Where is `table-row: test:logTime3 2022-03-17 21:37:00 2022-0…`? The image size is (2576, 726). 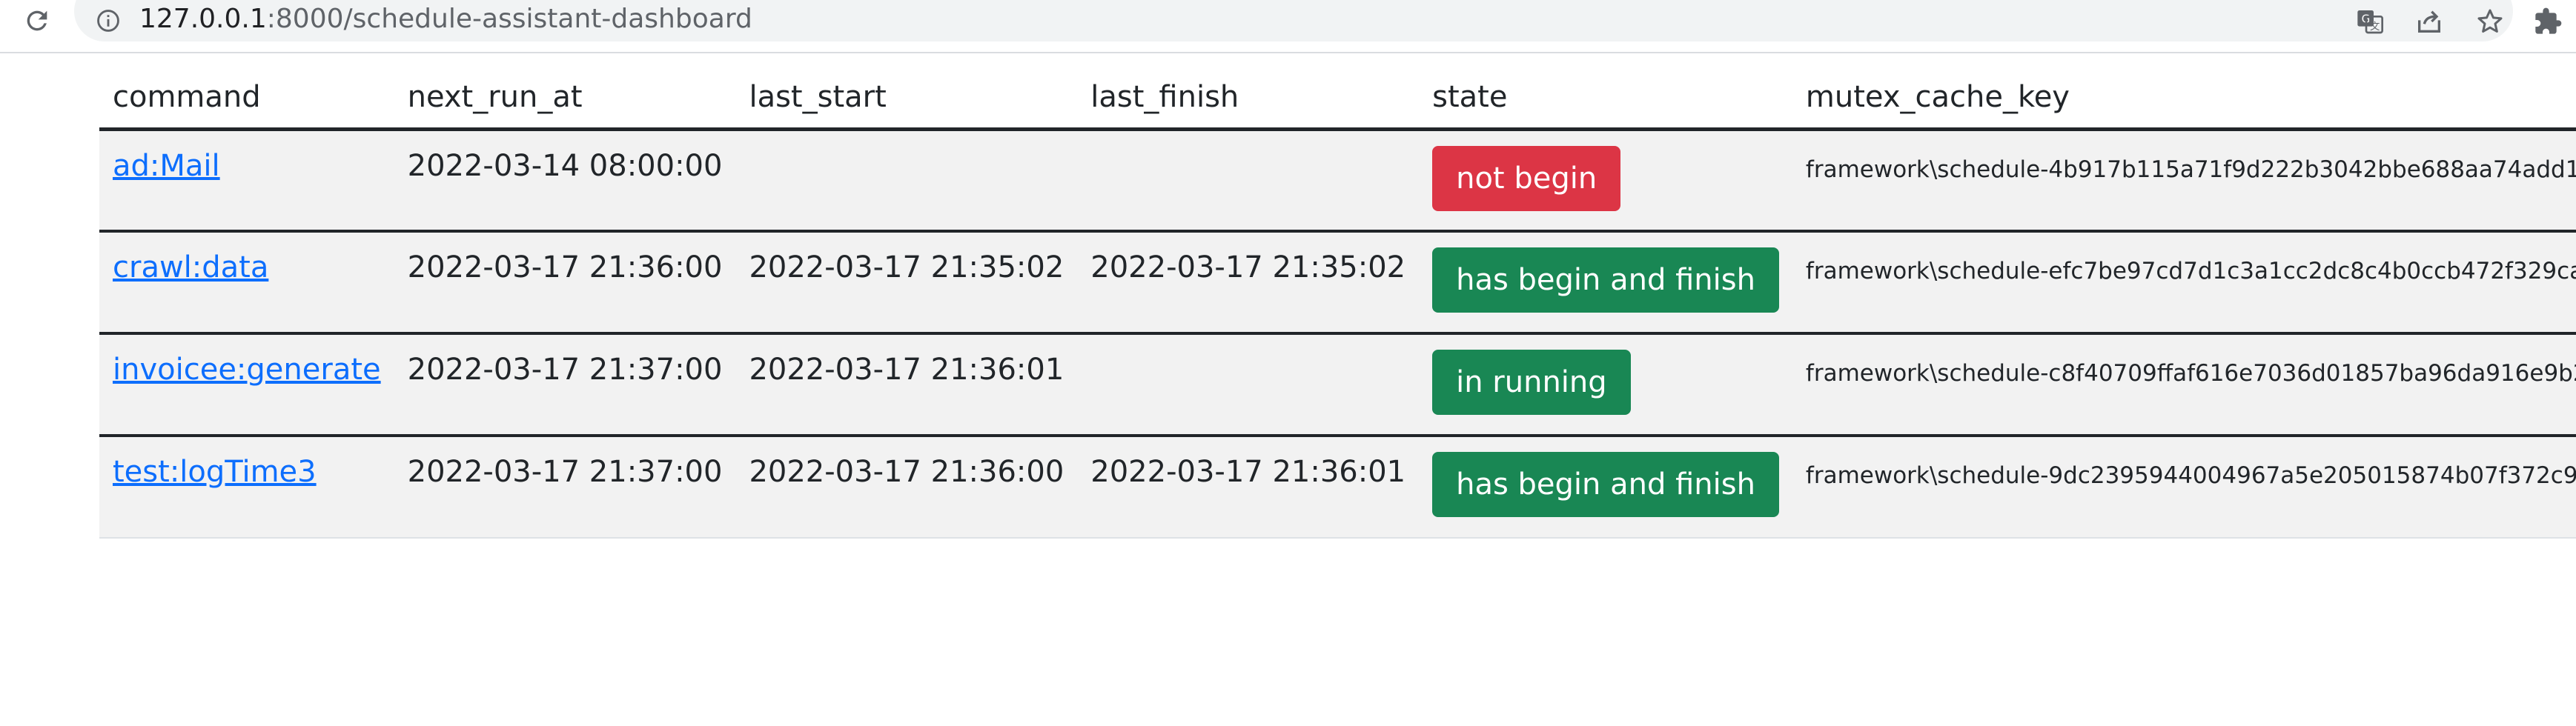 table-row: test:logTime3 2022-03-17 21:37:00 2022-0… is located at coordinates (1337, 488).